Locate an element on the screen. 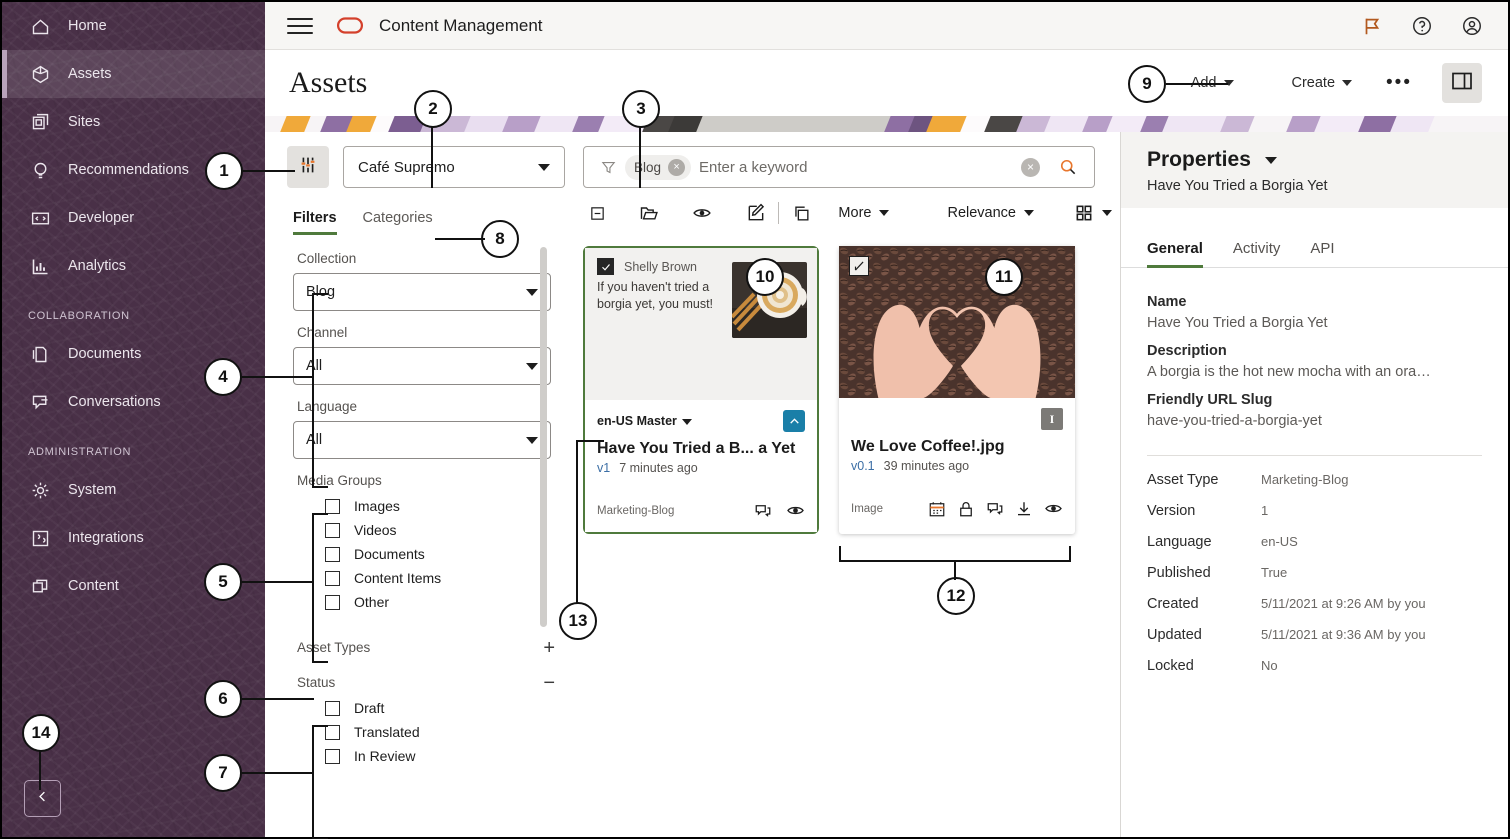 The image size is (1510, 839). tab-general: General is located at coordinates (1175, 254).